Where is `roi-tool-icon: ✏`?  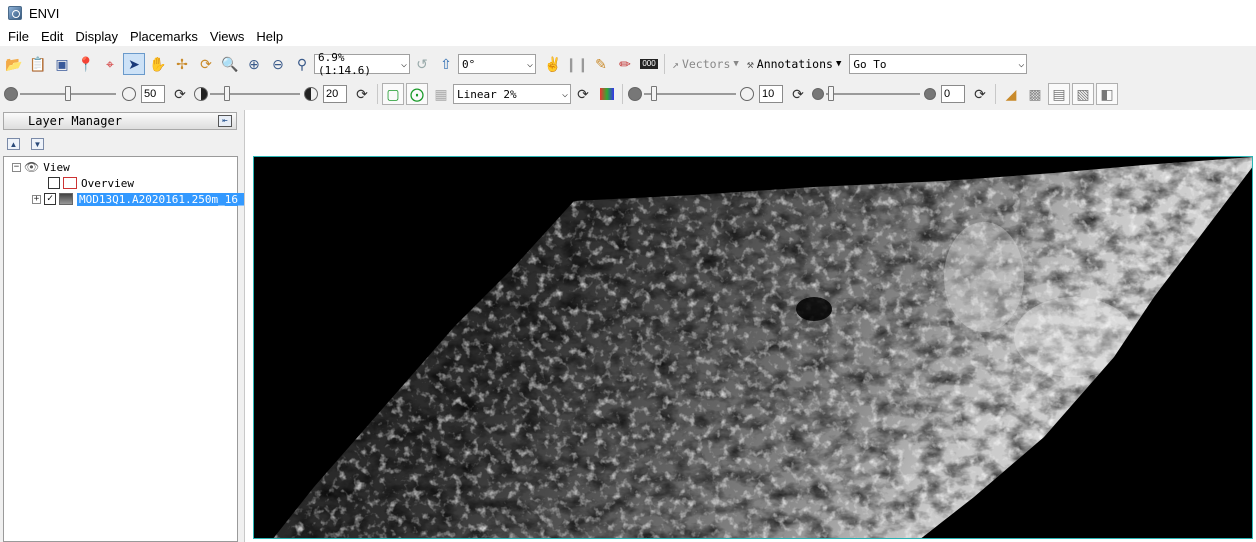
roi-tool-icon: ✏ is located at coordinates (625, 64).